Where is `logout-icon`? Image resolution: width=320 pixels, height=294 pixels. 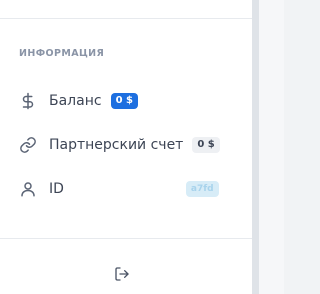
logout-icon is located at coordinates (122, 276).